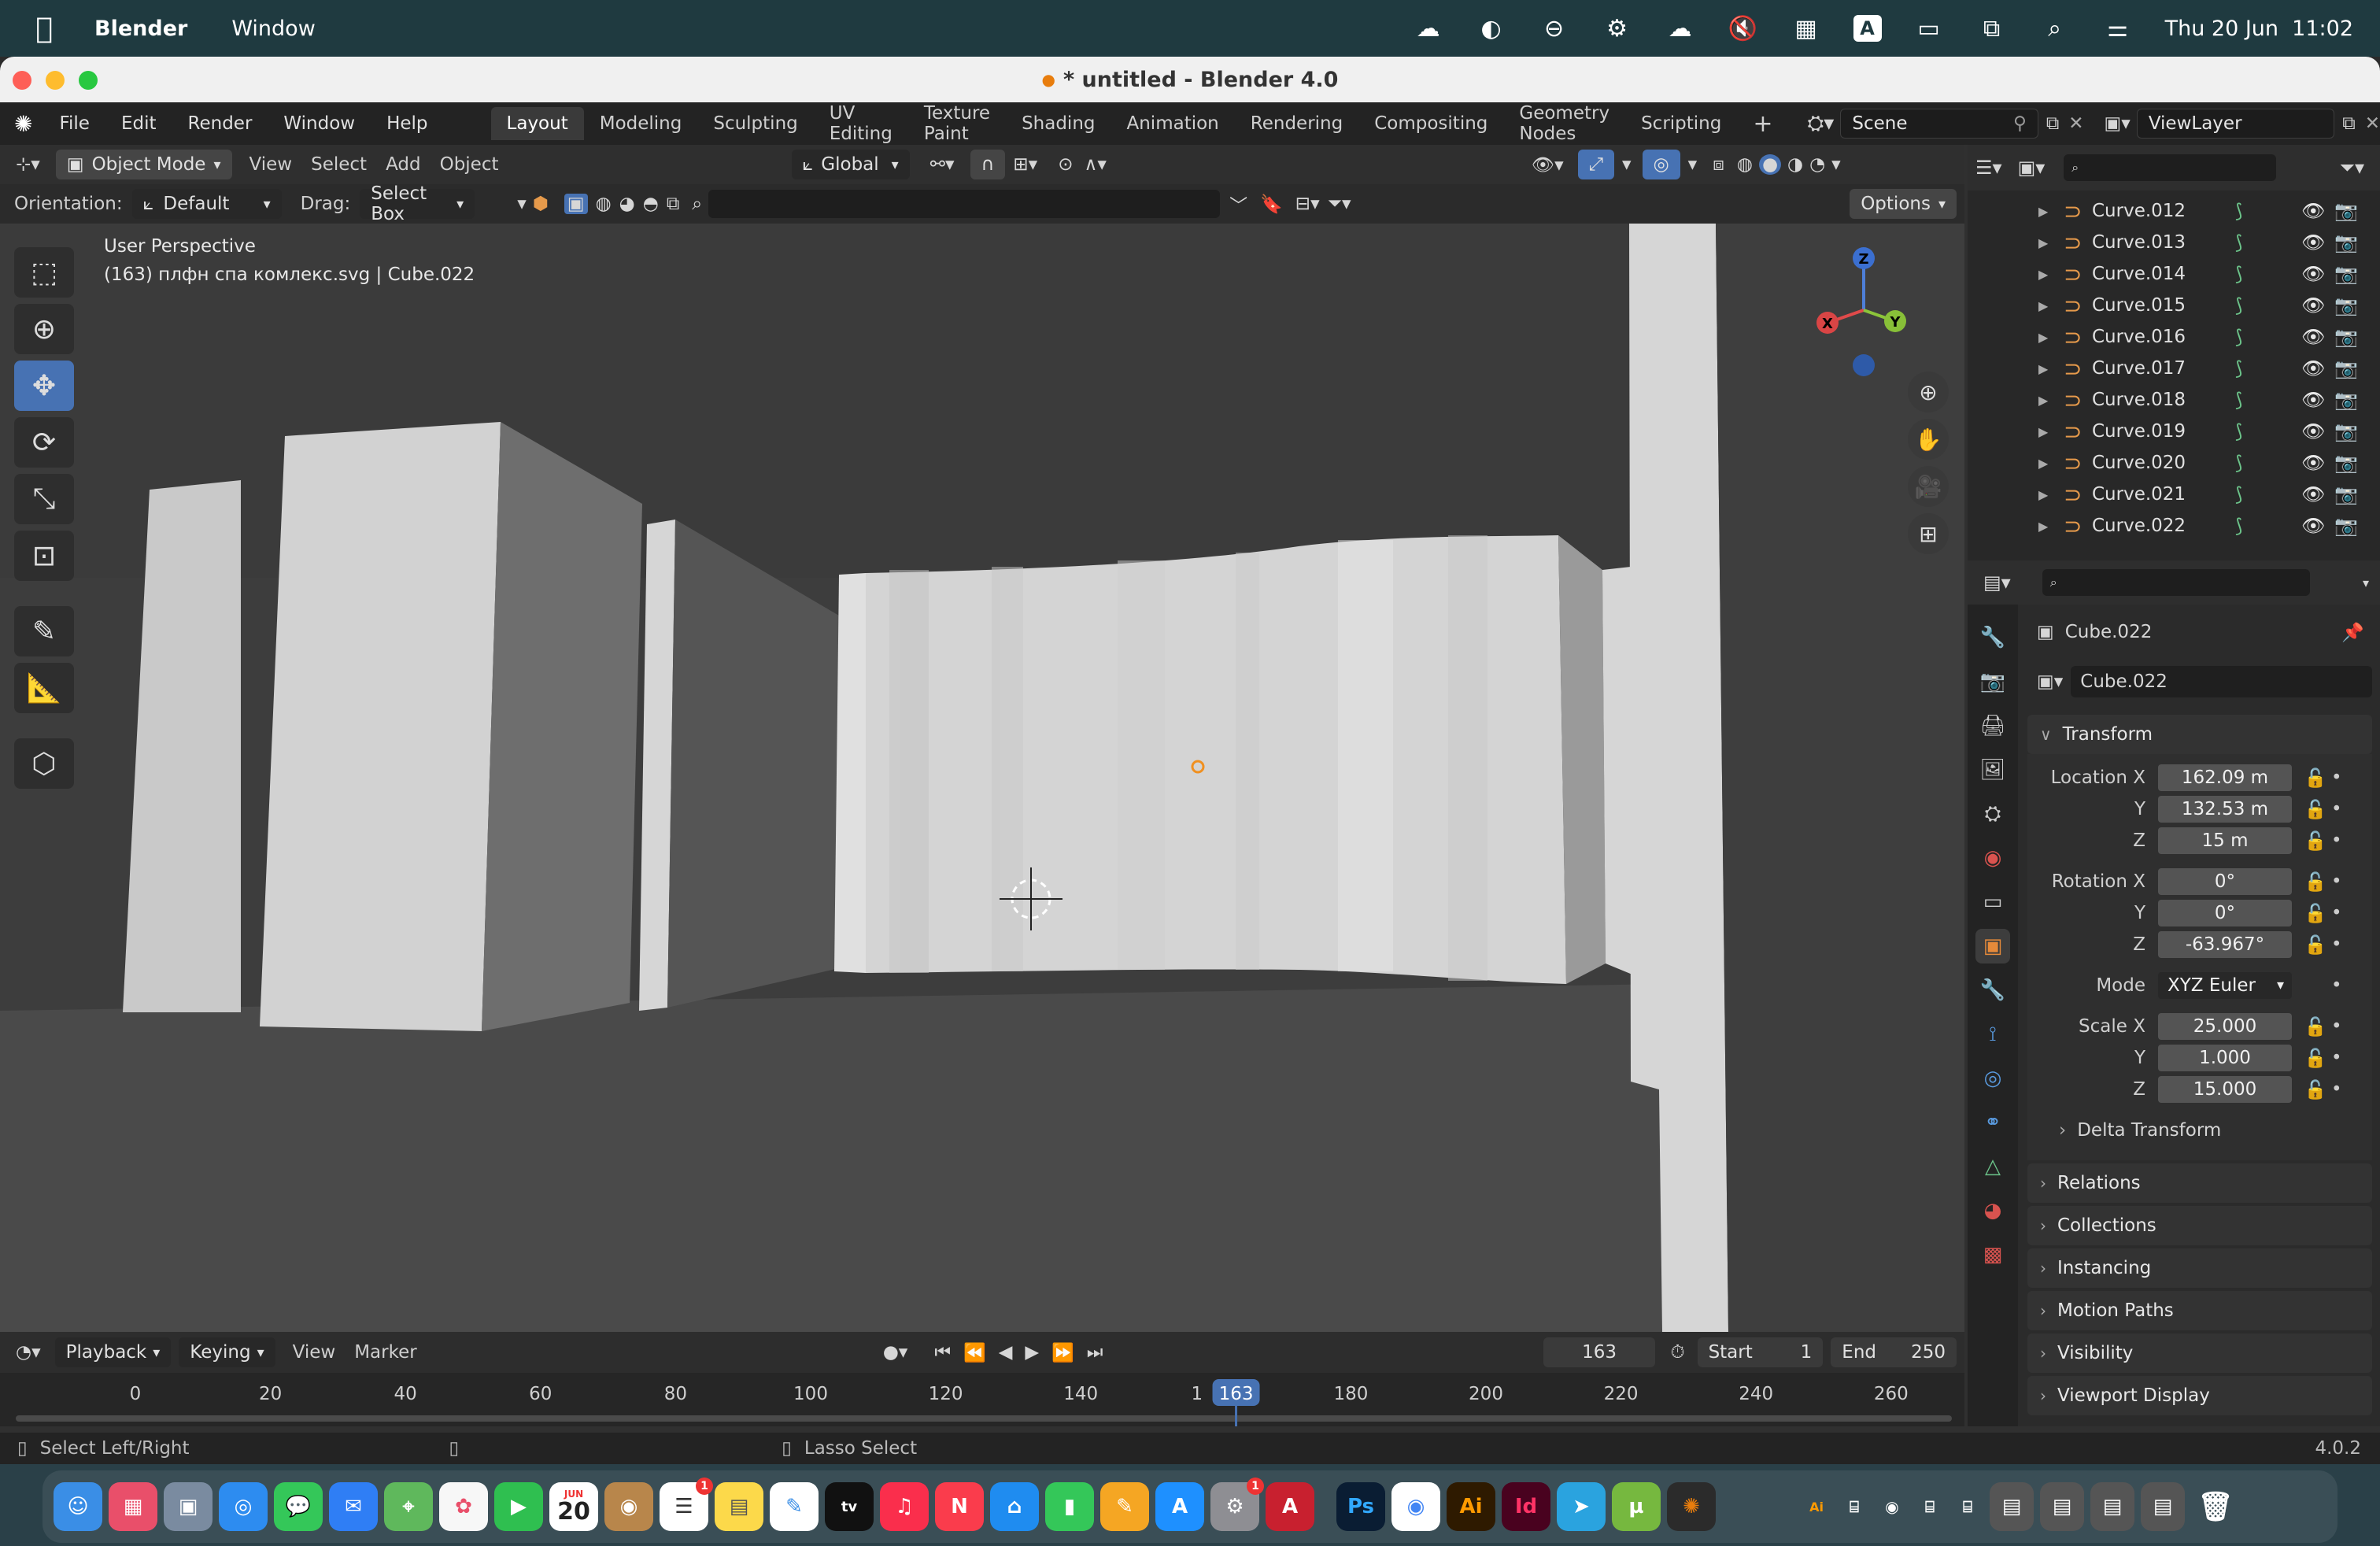 The height and width of the screenshot is (1546, 2380). Describe the element at coordinates (2174, 211) in the screenshot. I see `list-item: ▶ ⊃ Curve.012 ⟆ 👁 📷` at that location.